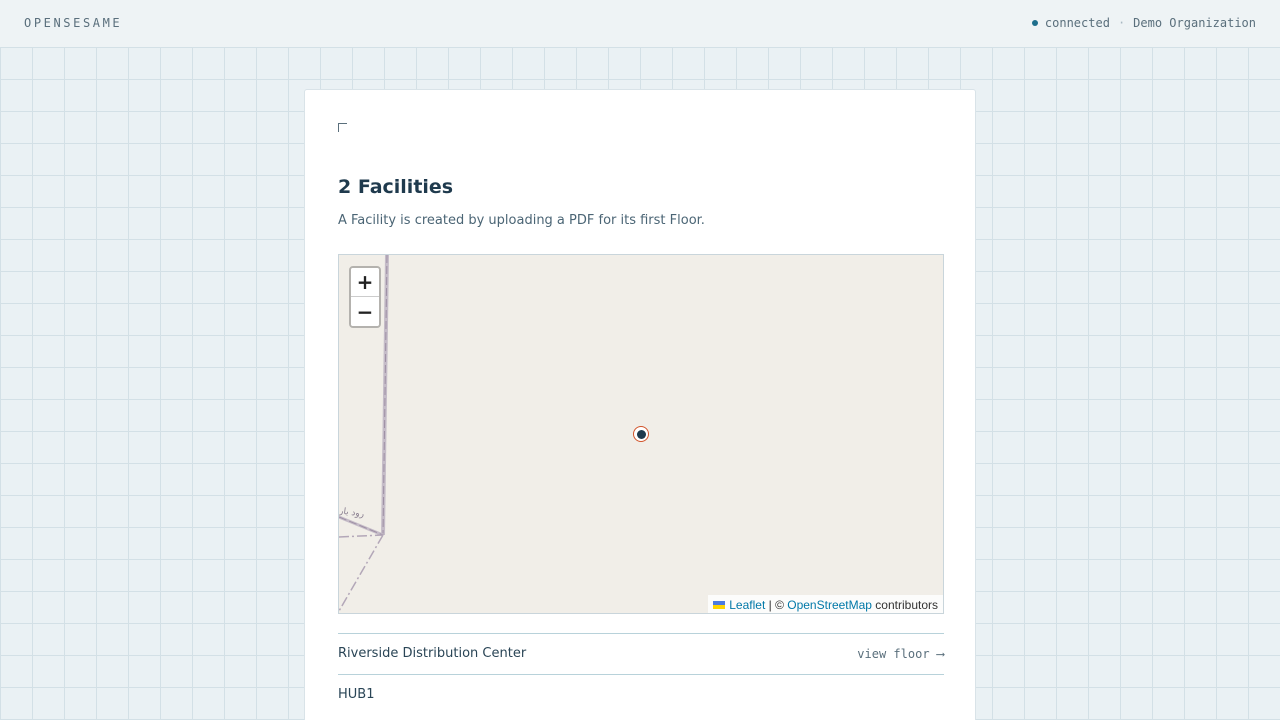 This screenshot has width=1280, height=720. What do you see at coordinates (641, 694) in the screenshot?
I see `facility-row: HUB1` at bounding box center [641, 694].